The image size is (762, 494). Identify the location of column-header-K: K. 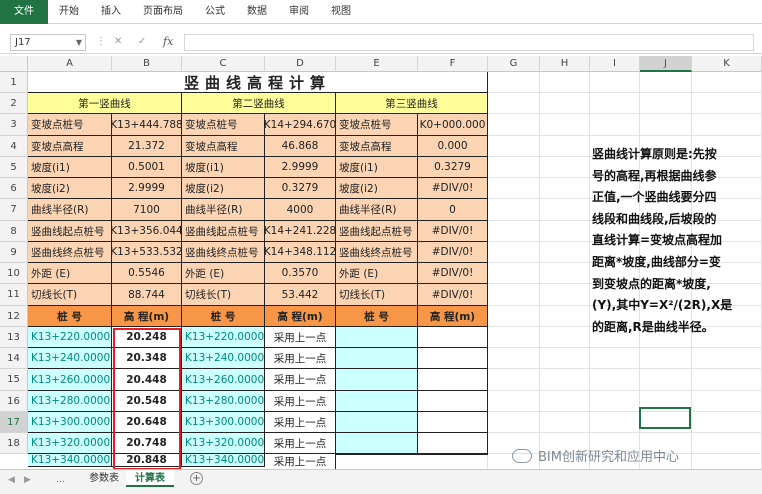
(727, 64).